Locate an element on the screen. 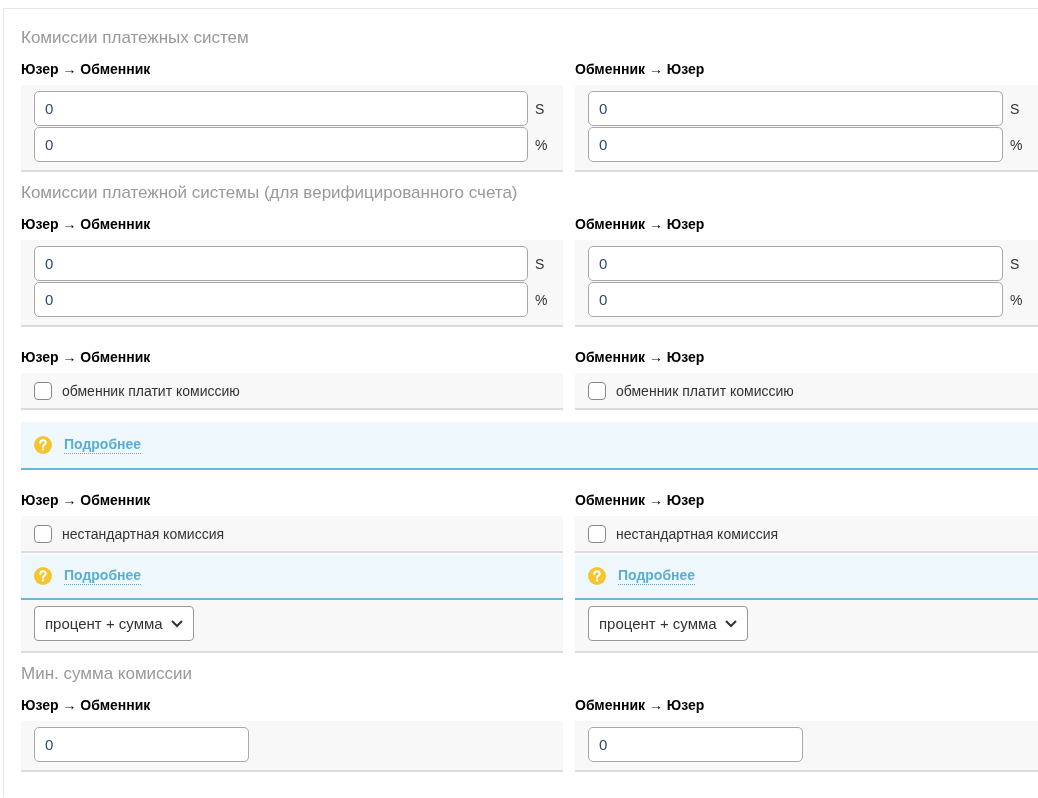 The height and width of the screenshot is (798, 1038). section-title: Комиссии платежных систем is located at coordinates (135, 38).